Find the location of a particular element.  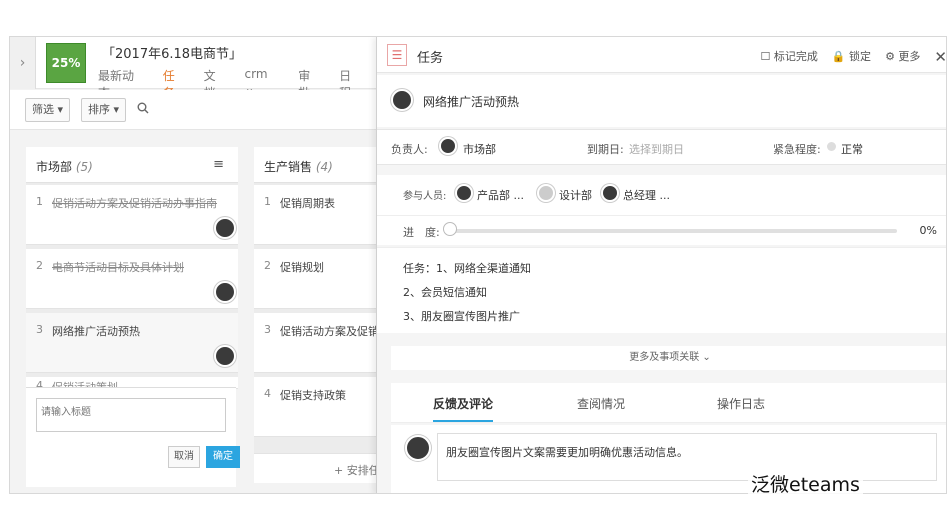

owner-value: 市场部 is located at coordinates (479, 149).